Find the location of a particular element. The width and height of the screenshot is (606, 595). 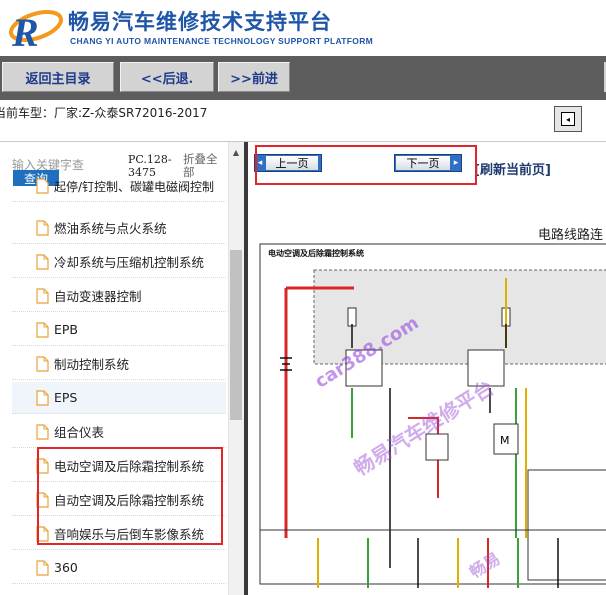

tree-item-label: 起停/钉控制、碳罐电磁阀控制 is located at coordinates (134, 187).